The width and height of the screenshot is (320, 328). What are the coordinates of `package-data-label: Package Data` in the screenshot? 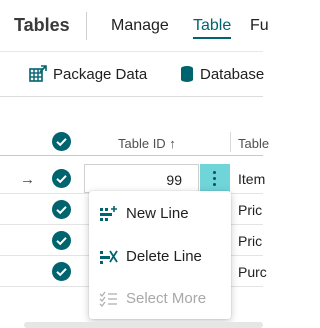 It's located at (100, 74).